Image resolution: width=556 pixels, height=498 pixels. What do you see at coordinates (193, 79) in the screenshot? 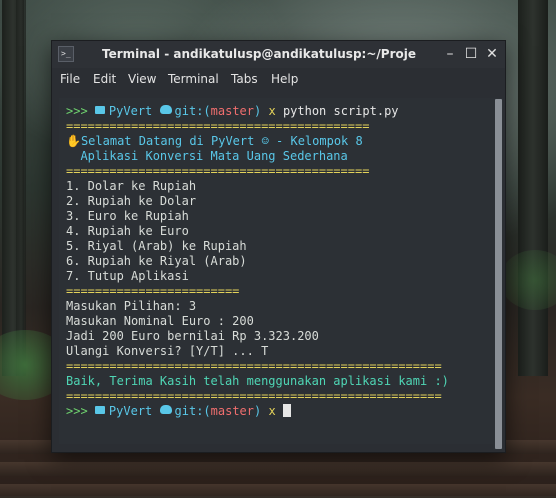
I see `menu-terminal: Terminal` at bounding box center [193, 79].